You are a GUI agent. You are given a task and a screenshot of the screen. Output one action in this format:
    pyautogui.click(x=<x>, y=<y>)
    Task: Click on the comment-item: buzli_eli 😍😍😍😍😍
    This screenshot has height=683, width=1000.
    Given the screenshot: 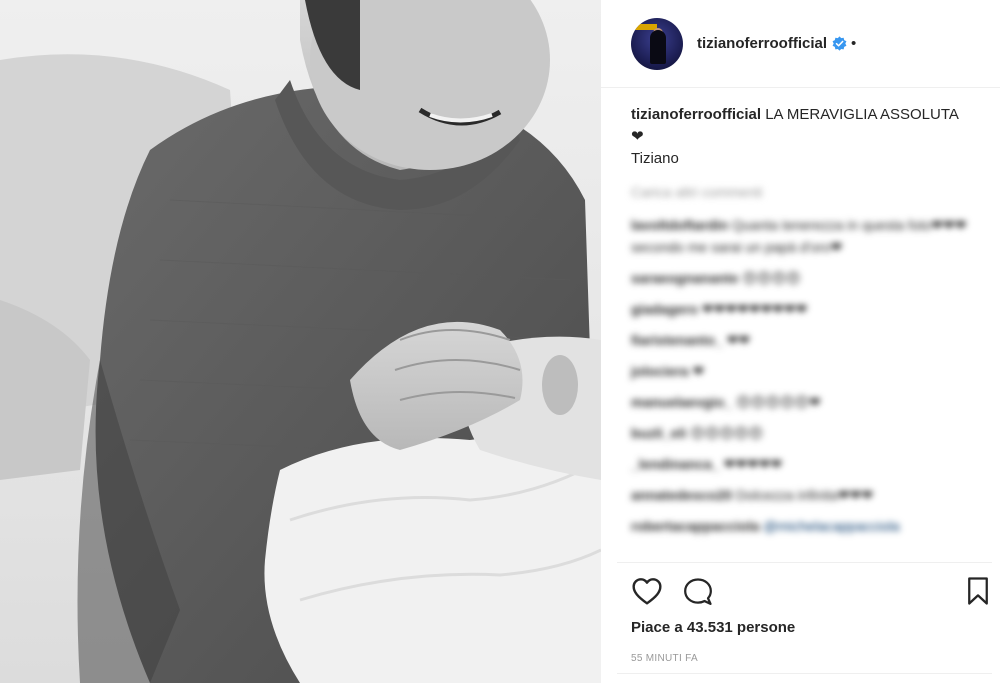 What is the action you would take?
    pyautogui.click(x=801, y=433)
    